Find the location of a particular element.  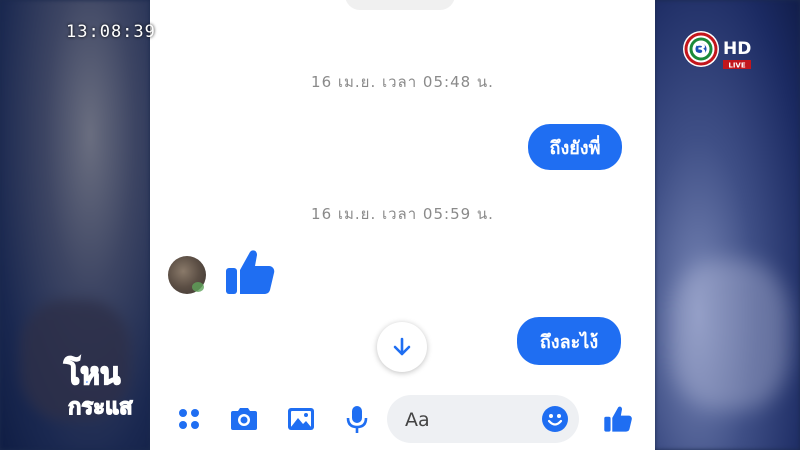

message-text: ถึงยังพี่ is located at coordinates (575, 148).